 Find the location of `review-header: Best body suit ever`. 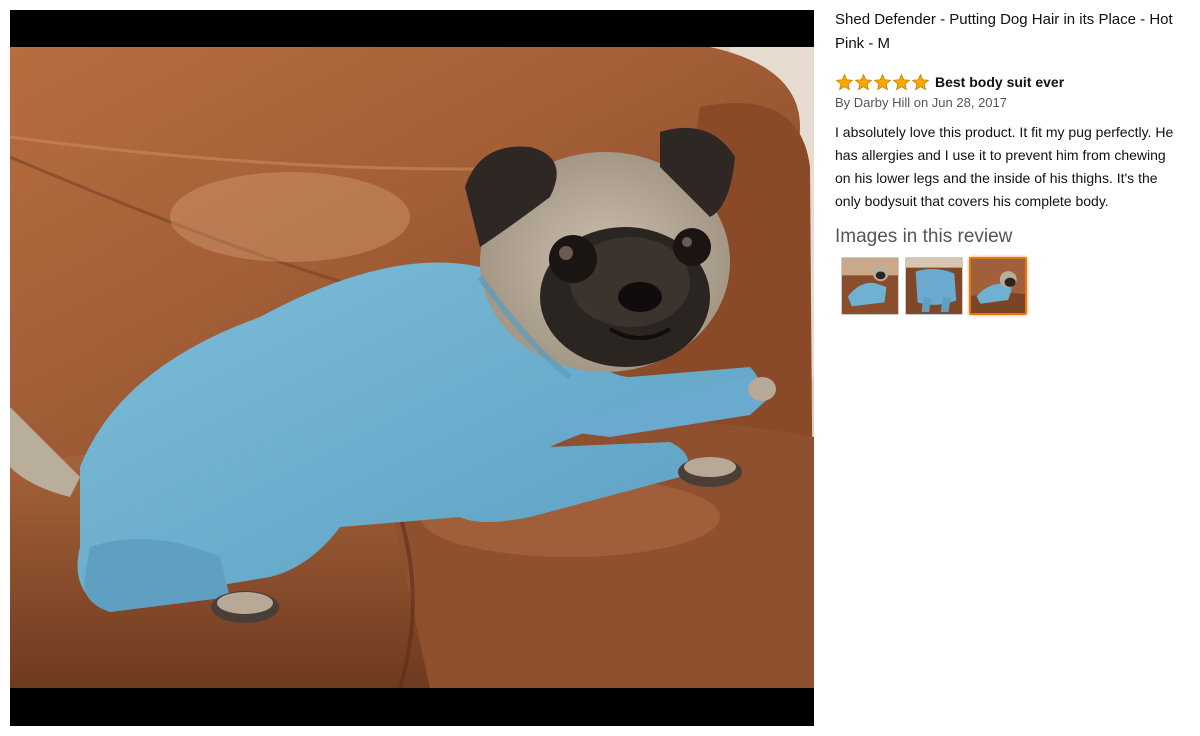

review-header: Best body suit ever is located at coordinates (1010, 82).